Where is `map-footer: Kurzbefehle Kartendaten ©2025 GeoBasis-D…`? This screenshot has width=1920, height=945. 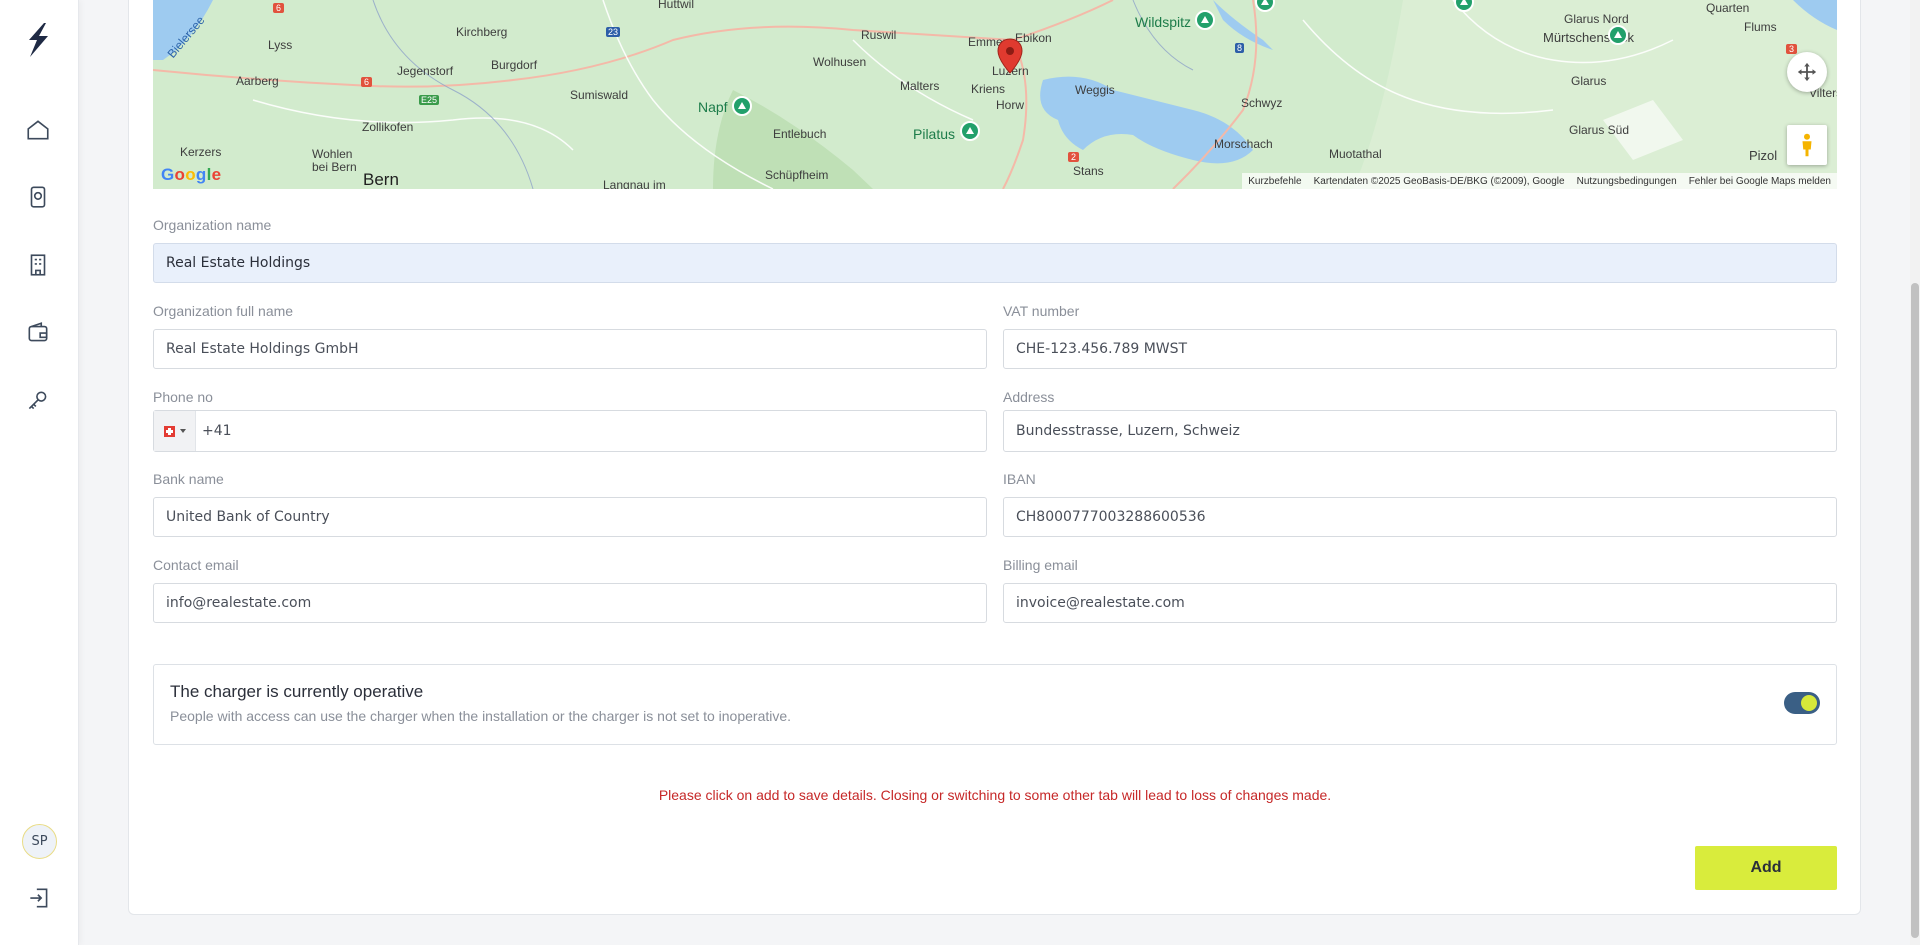 map-footer: Kurzbefehle Kartendaten ©2025 GeoBasis-D… is located at coordinates (1539, 181).